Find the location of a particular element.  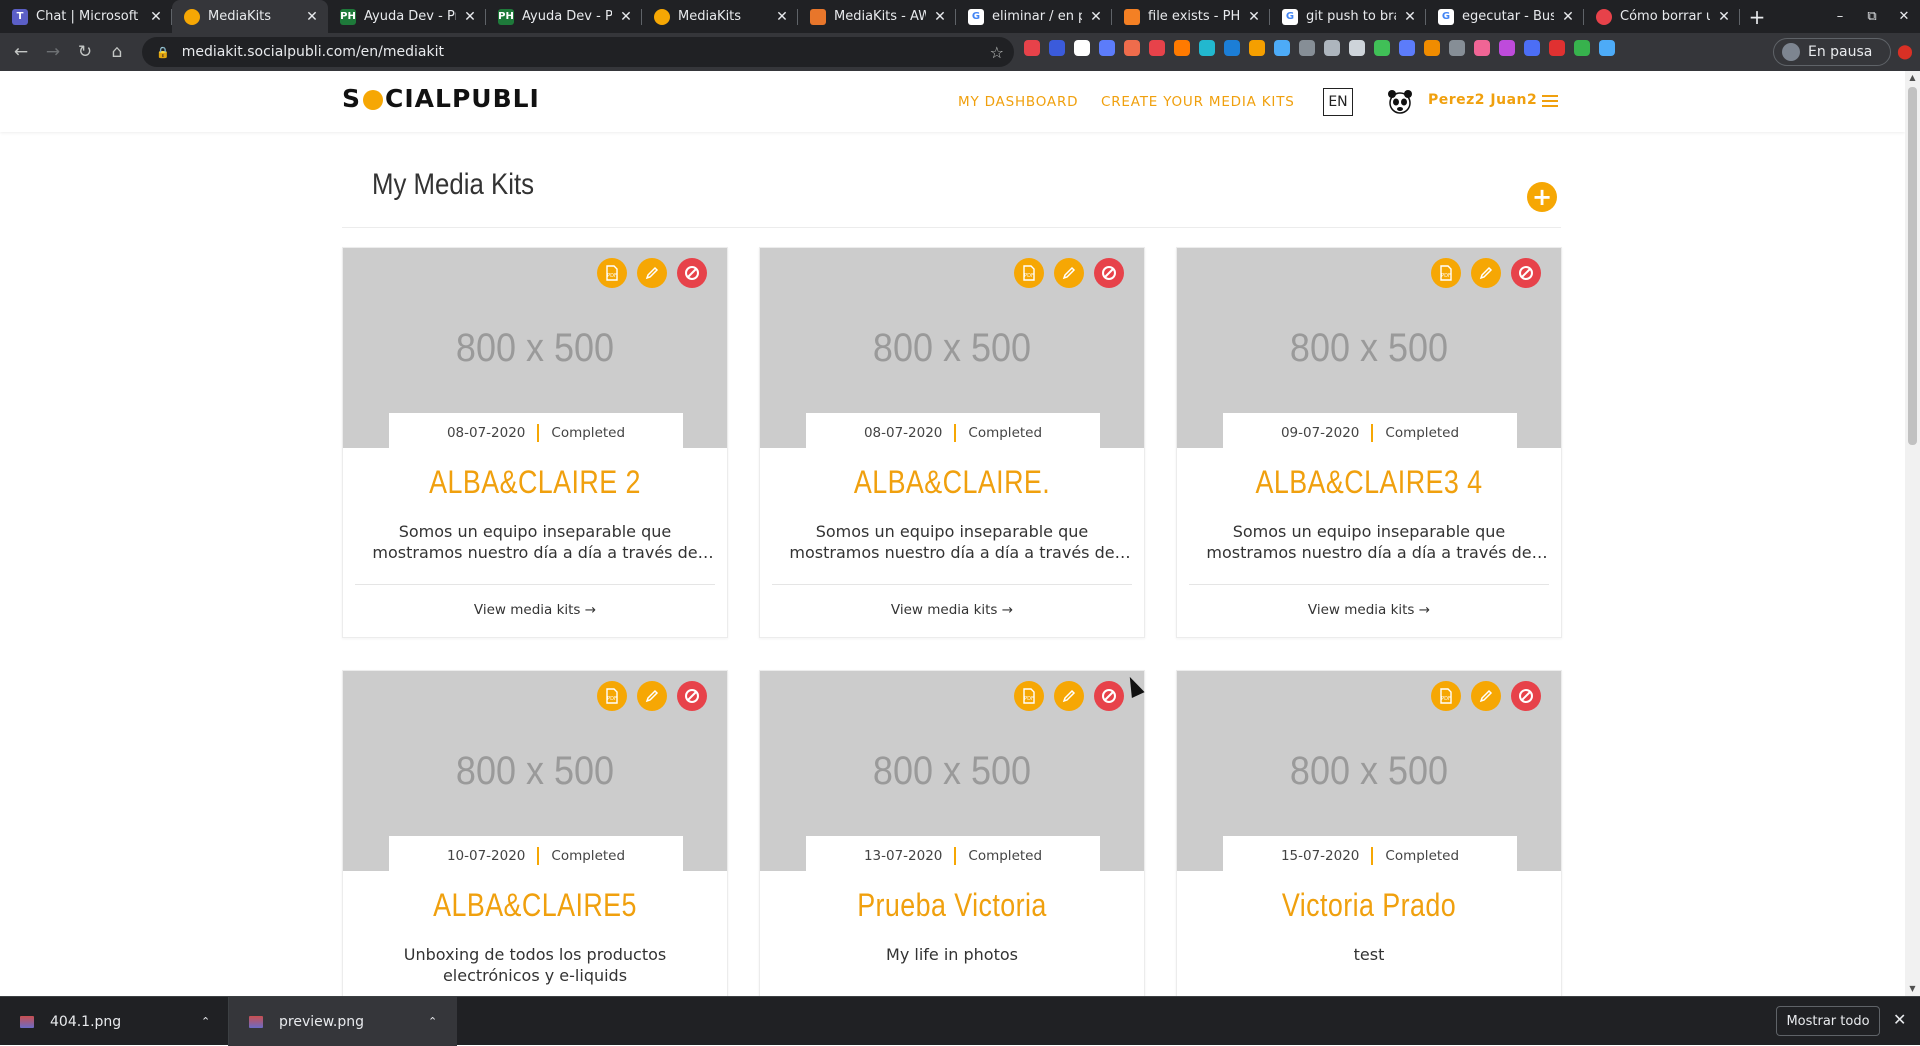

browser-tab: Cómo borrar un ✕ is located at coordinates (1662, 16).